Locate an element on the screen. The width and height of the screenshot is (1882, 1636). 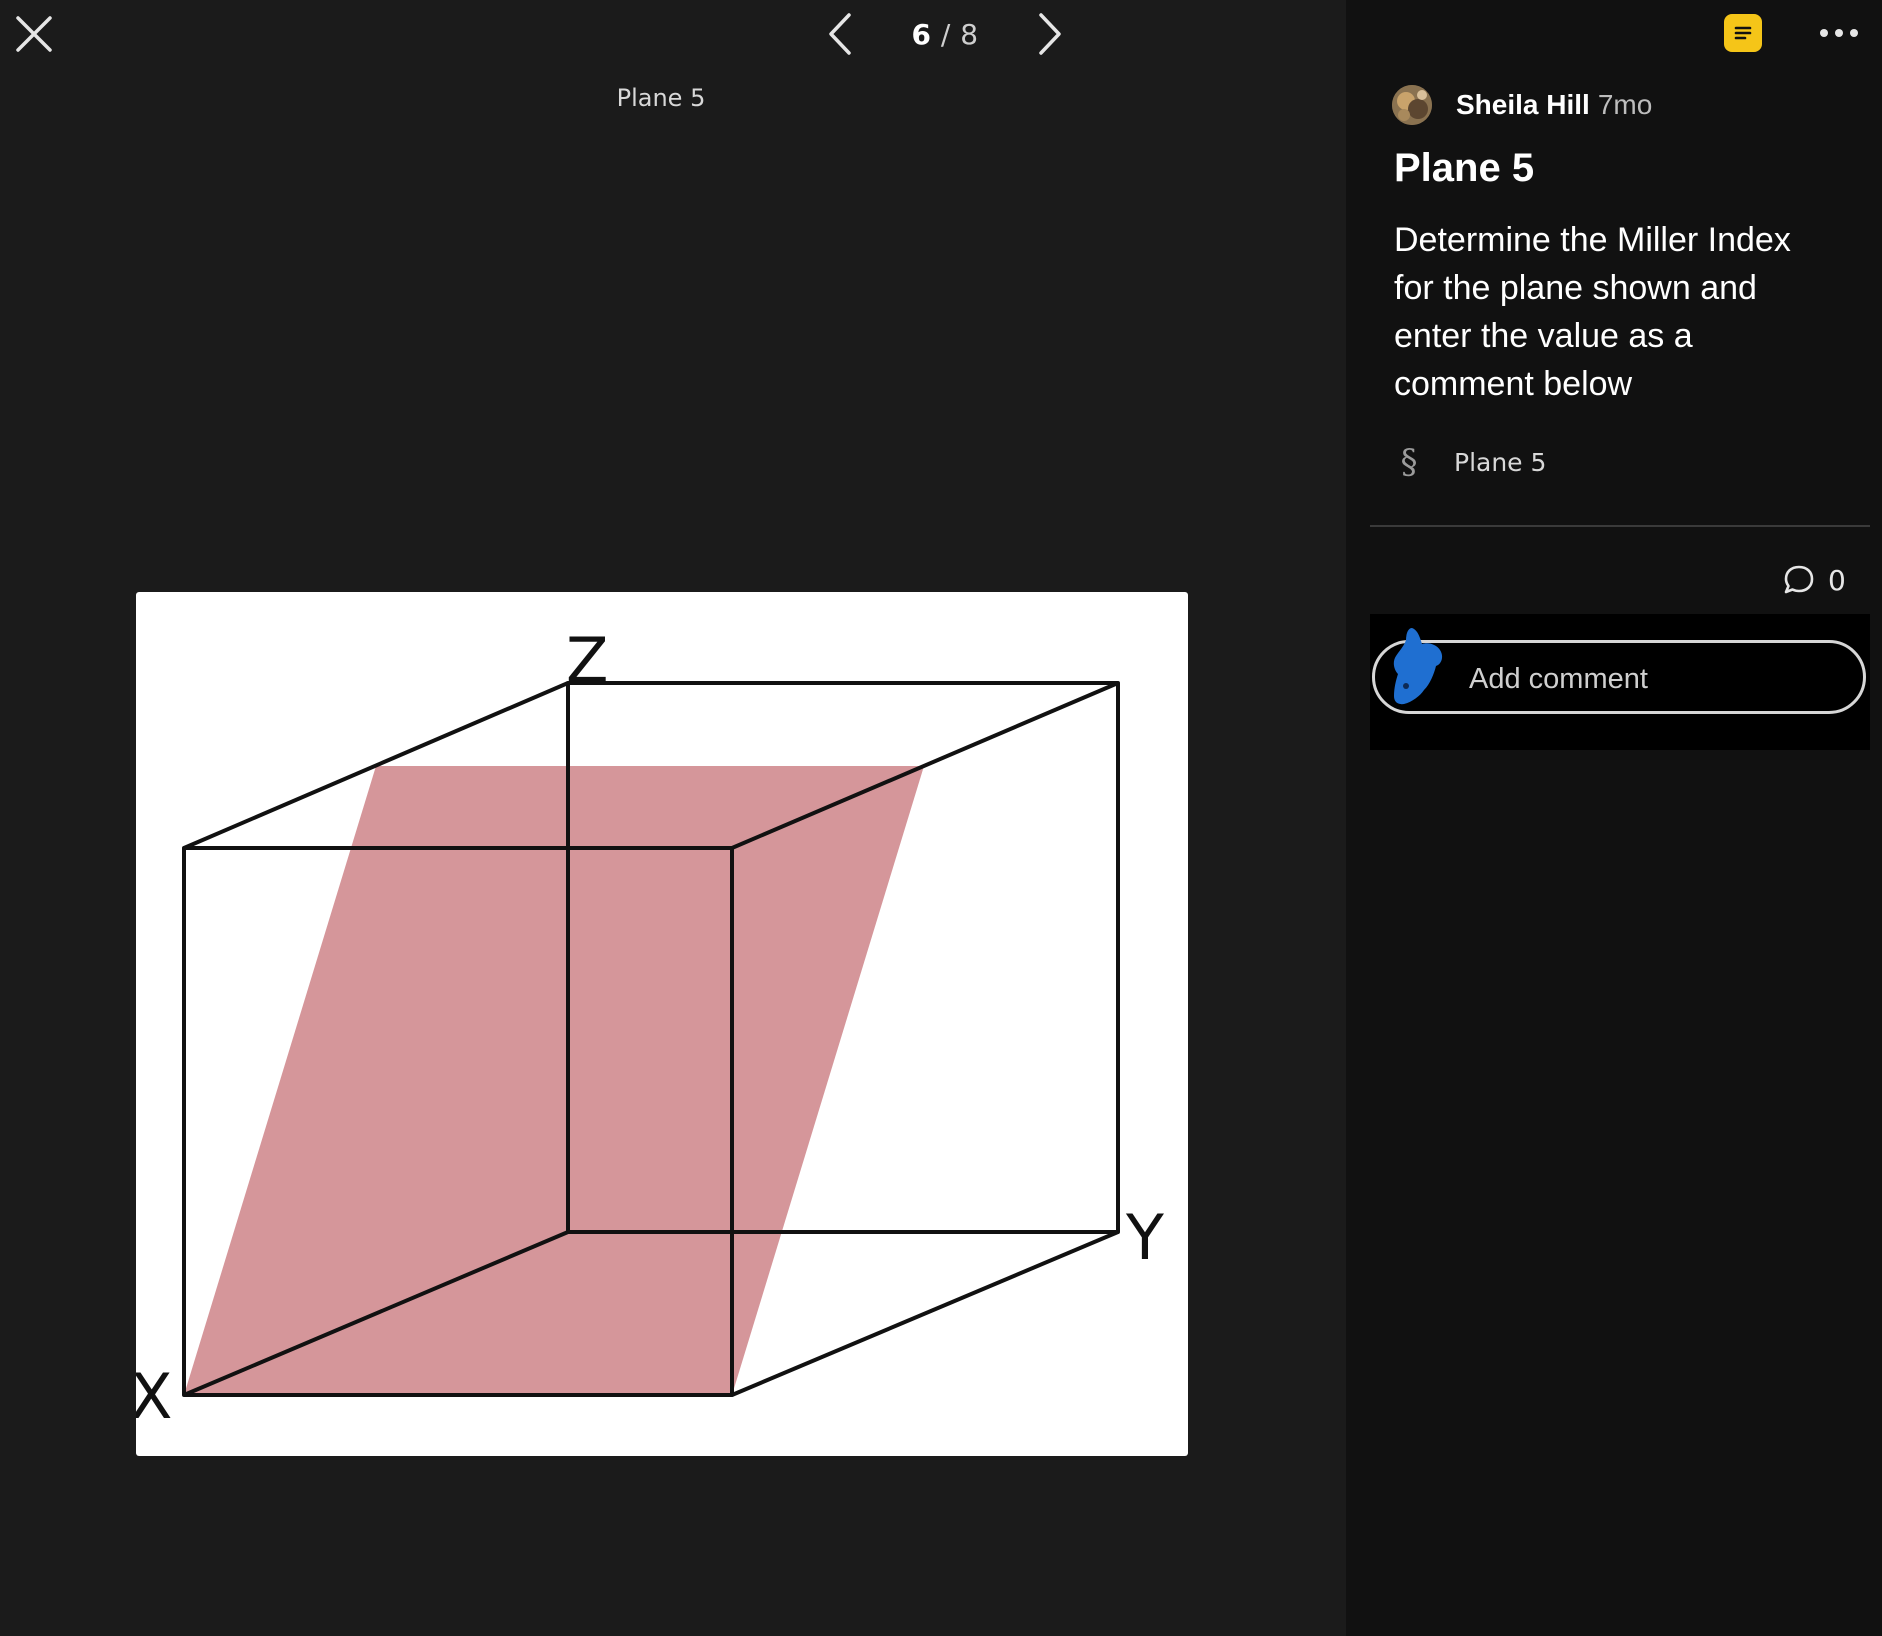
prev-button is located at coordinates (840, 34).